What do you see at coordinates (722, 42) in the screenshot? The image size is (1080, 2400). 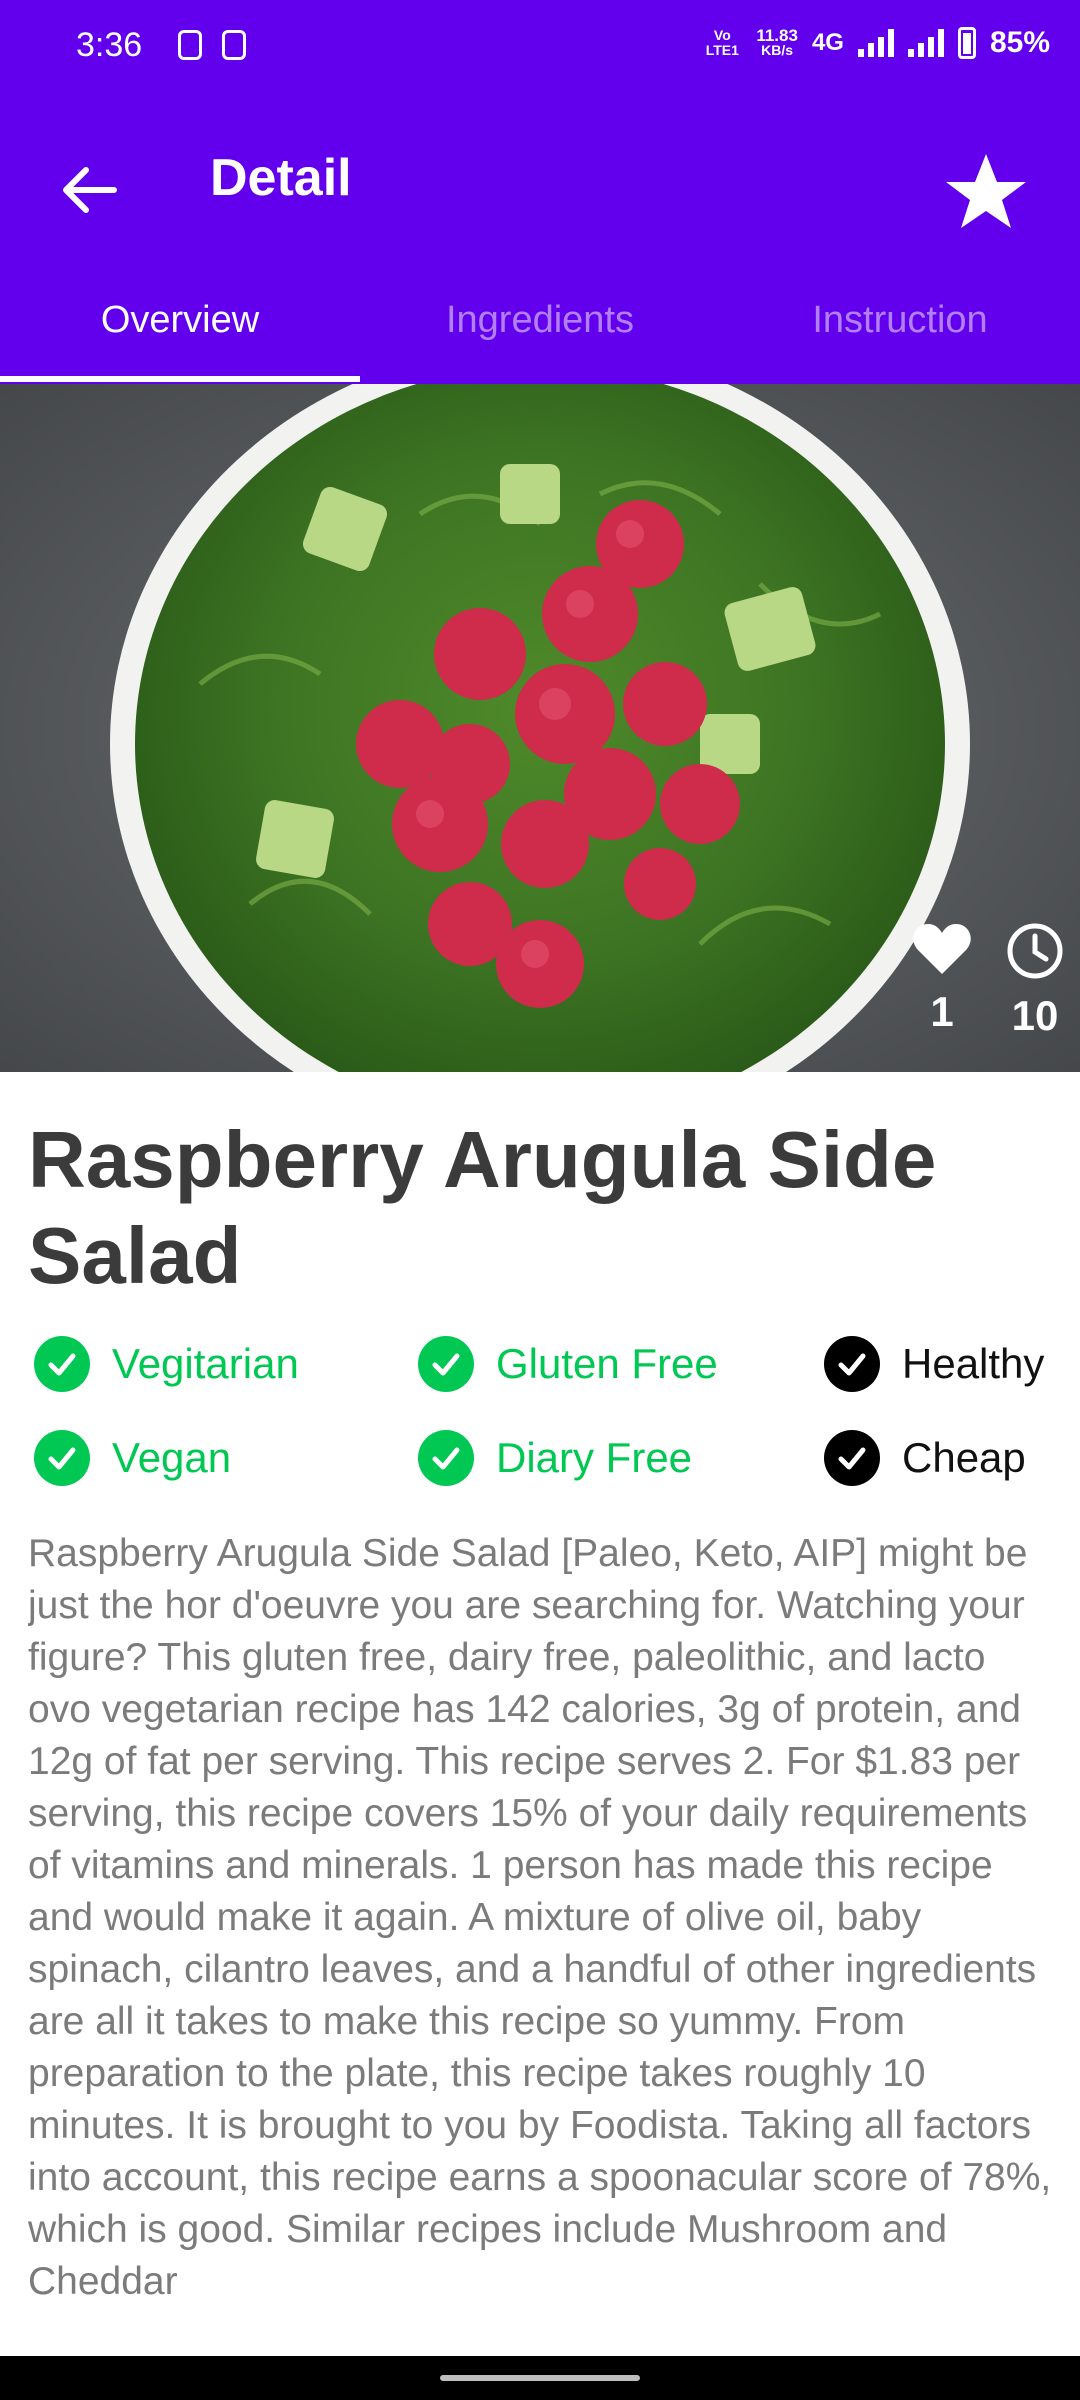 I see `volte-indicator: Vo LTE1` at bounding box center [722, 42].